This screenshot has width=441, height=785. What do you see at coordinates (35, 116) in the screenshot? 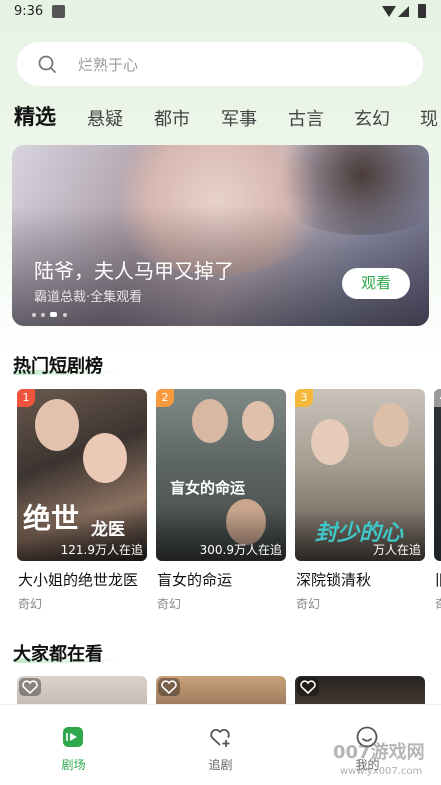
I see `tab-featured: 精选` at bounding box center [35, 116].